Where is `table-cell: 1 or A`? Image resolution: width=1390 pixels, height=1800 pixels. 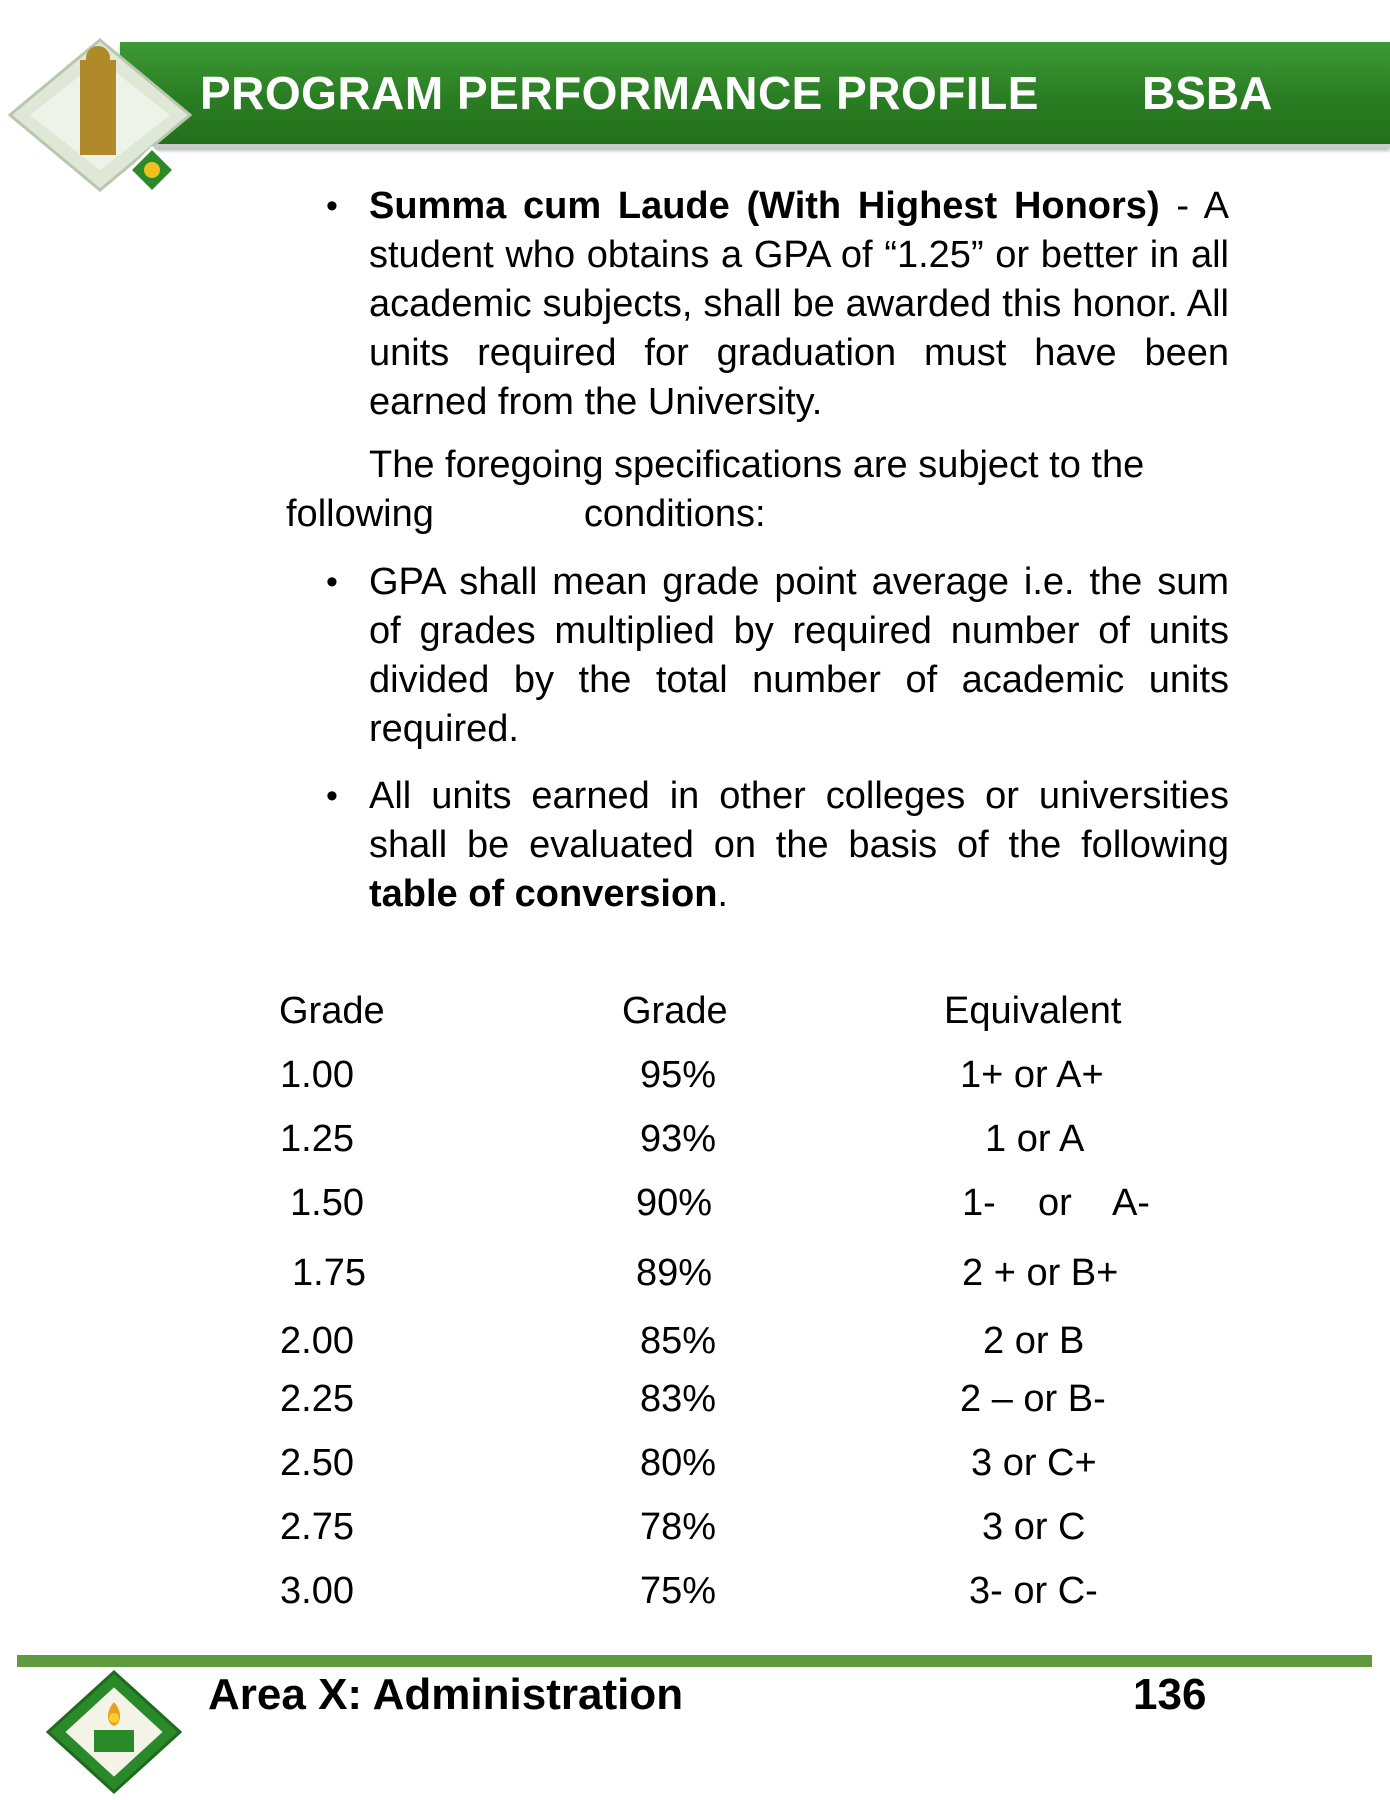 table-cell: 1 or A is located at coordinates (1035, 1139).